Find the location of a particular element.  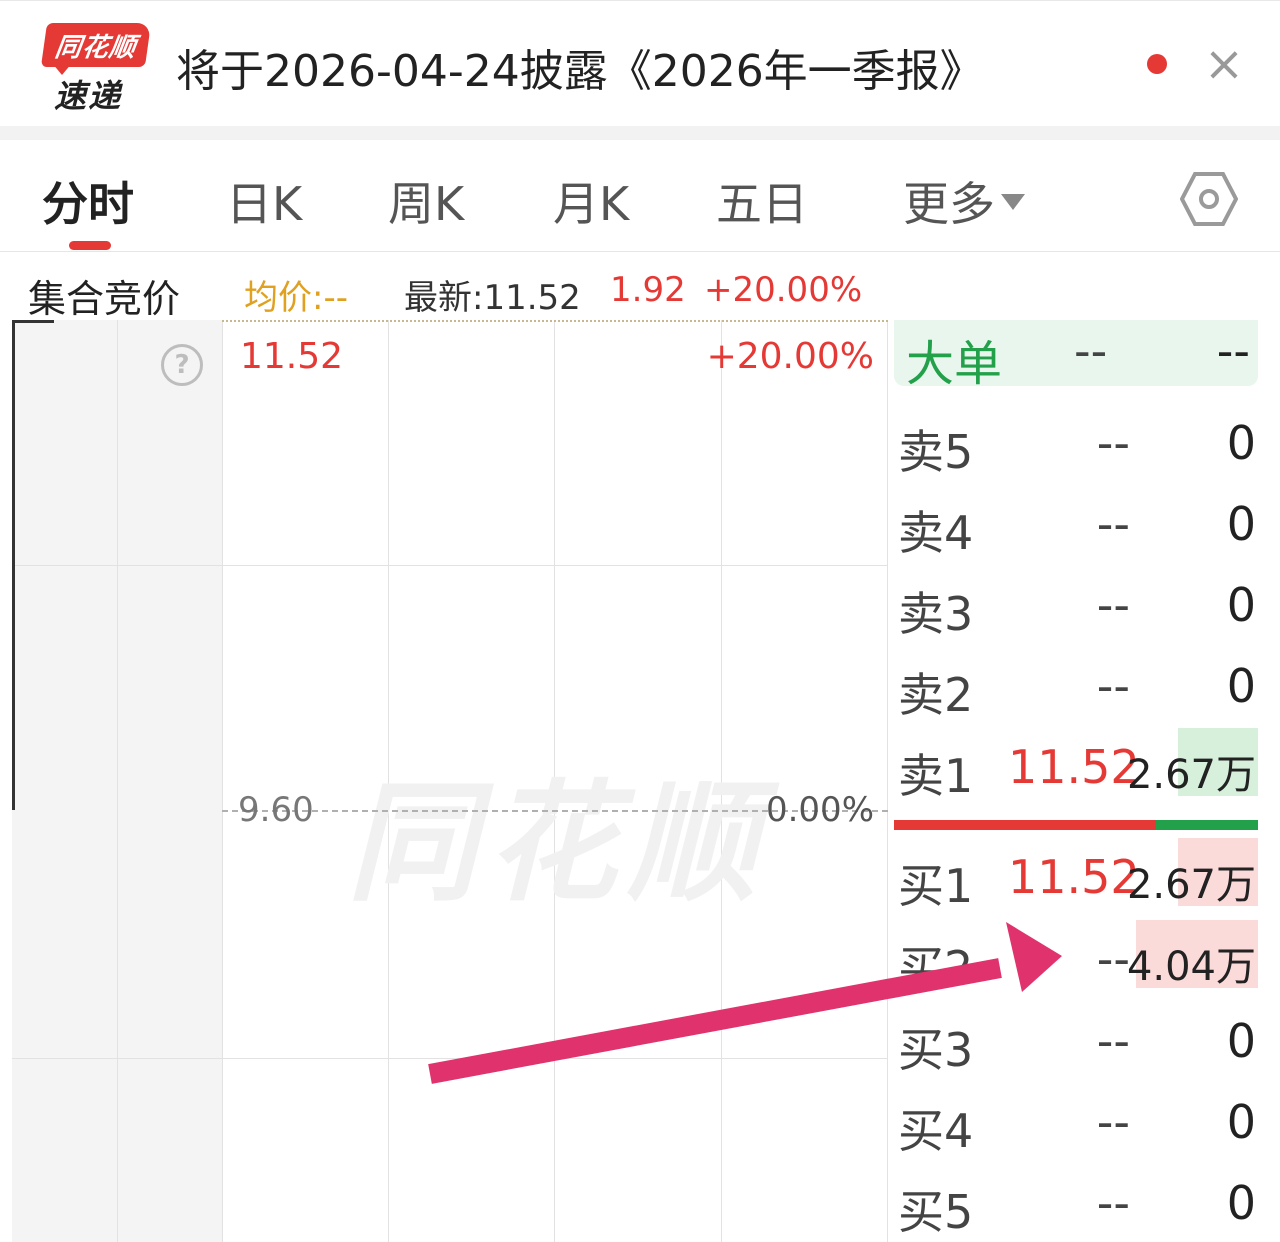

ask-row-3: 卖3 -- 0 is located at coordinates (1078, 604).